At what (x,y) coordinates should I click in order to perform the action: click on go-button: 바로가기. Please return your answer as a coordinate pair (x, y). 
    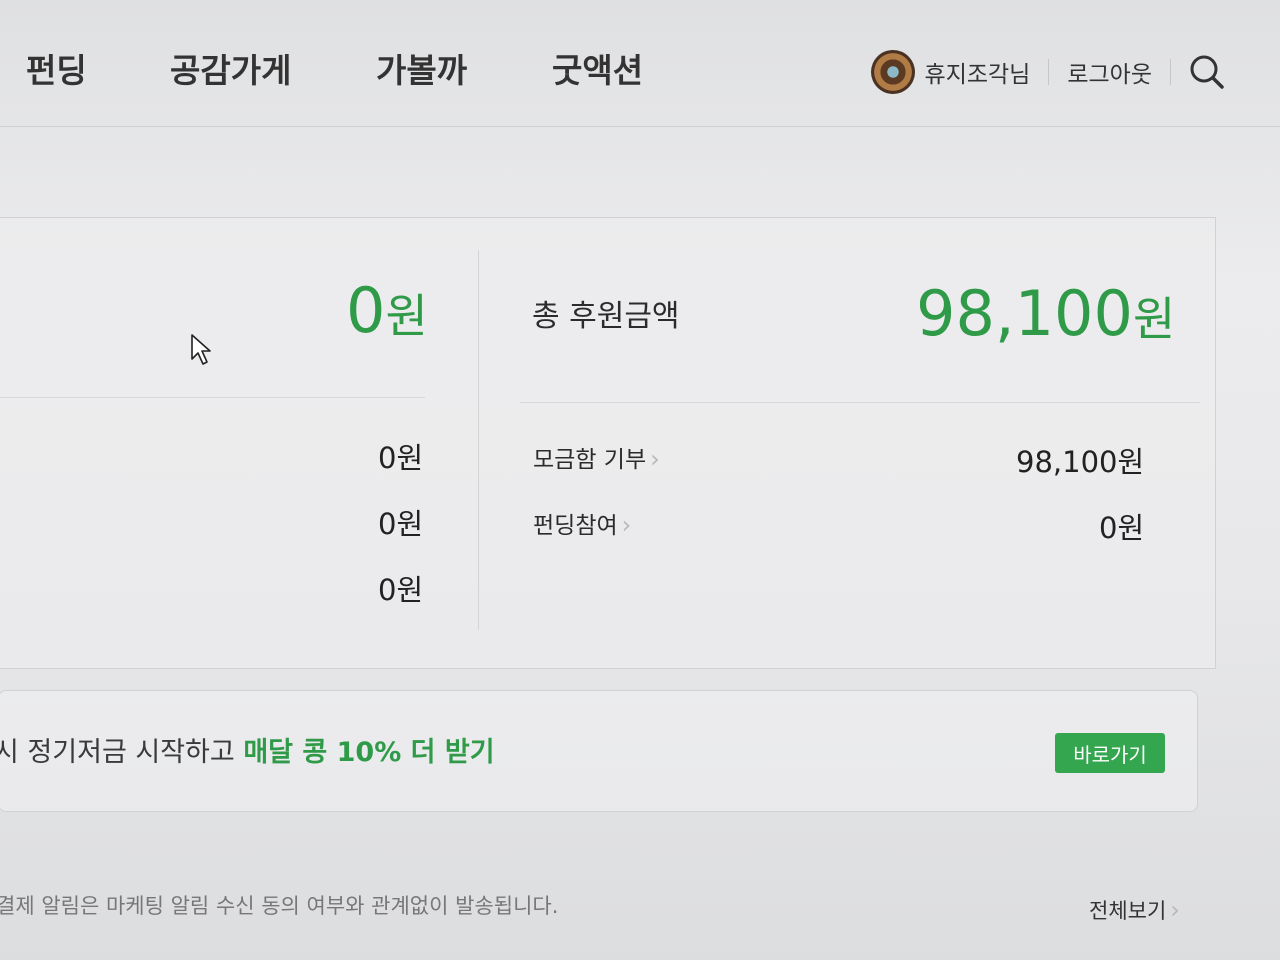
    Looking at the image, I should click on (1110, 753).